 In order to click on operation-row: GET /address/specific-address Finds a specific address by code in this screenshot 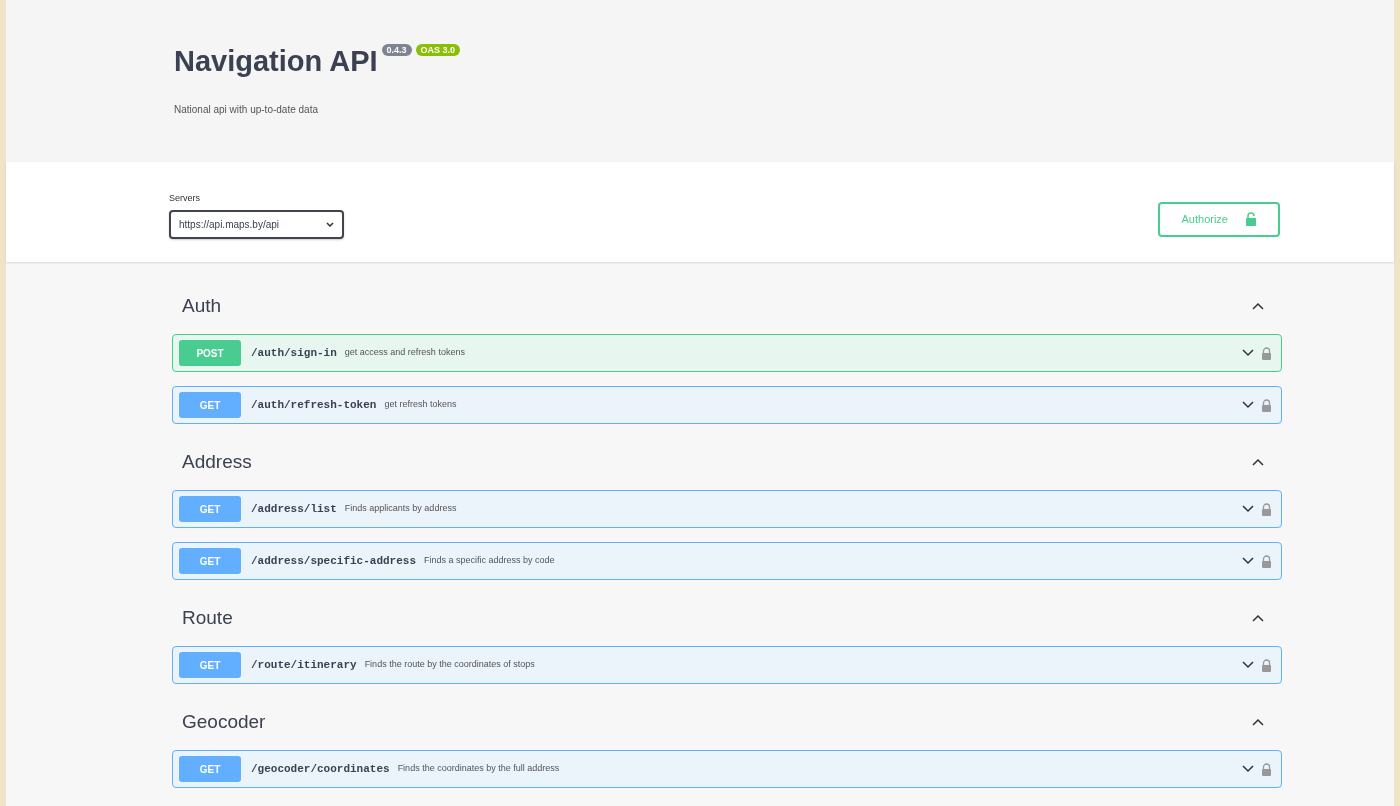, I will do `click(727, 561)`.